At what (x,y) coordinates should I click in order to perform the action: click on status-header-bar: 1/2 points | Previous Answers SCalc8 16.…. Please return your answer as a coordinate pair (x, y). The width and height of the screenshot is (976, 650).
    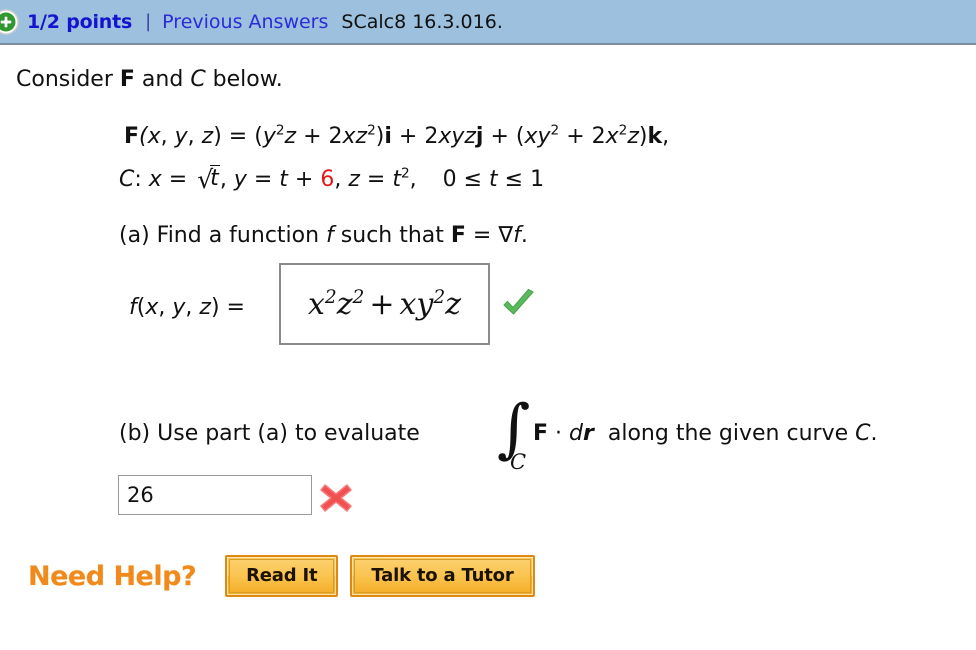
    Looking at the image, I should click on (488, 22).